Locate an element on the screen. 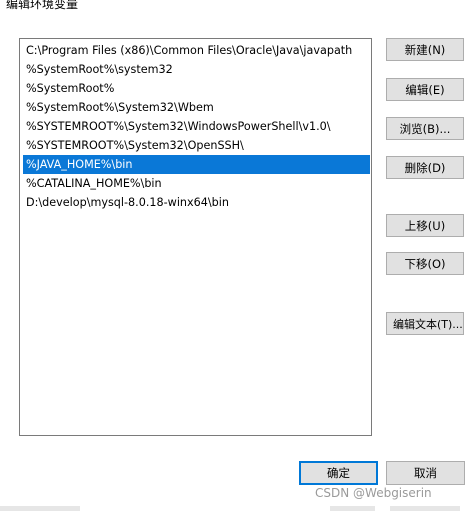 Image resolution: width=467 pixels, height=511 pixels. cancel-button: 取消 is located at coordinates (425, 473).